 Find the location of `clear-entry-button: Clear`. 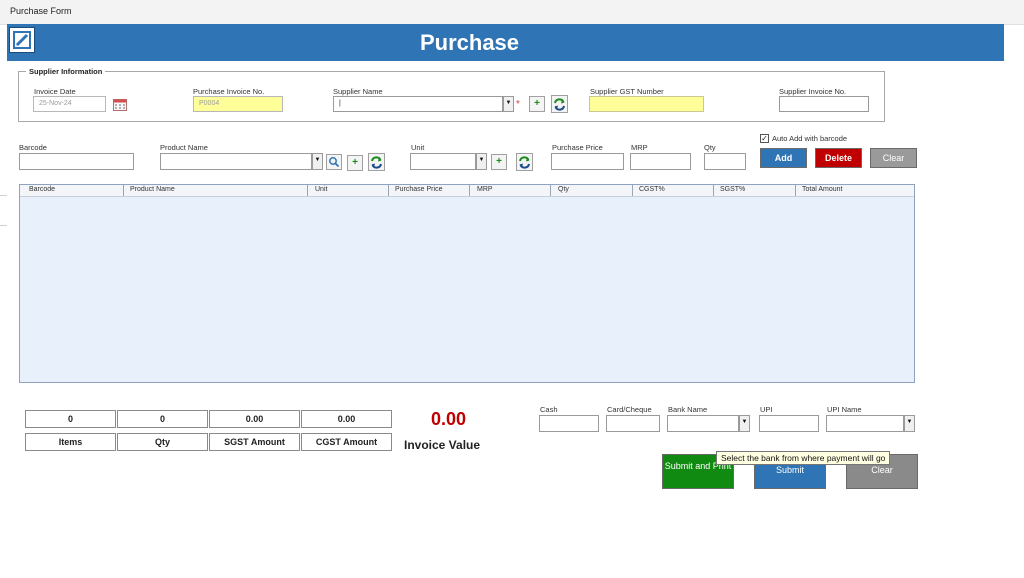

clear-entry-button: Clear is located at coordinates (893, 158).